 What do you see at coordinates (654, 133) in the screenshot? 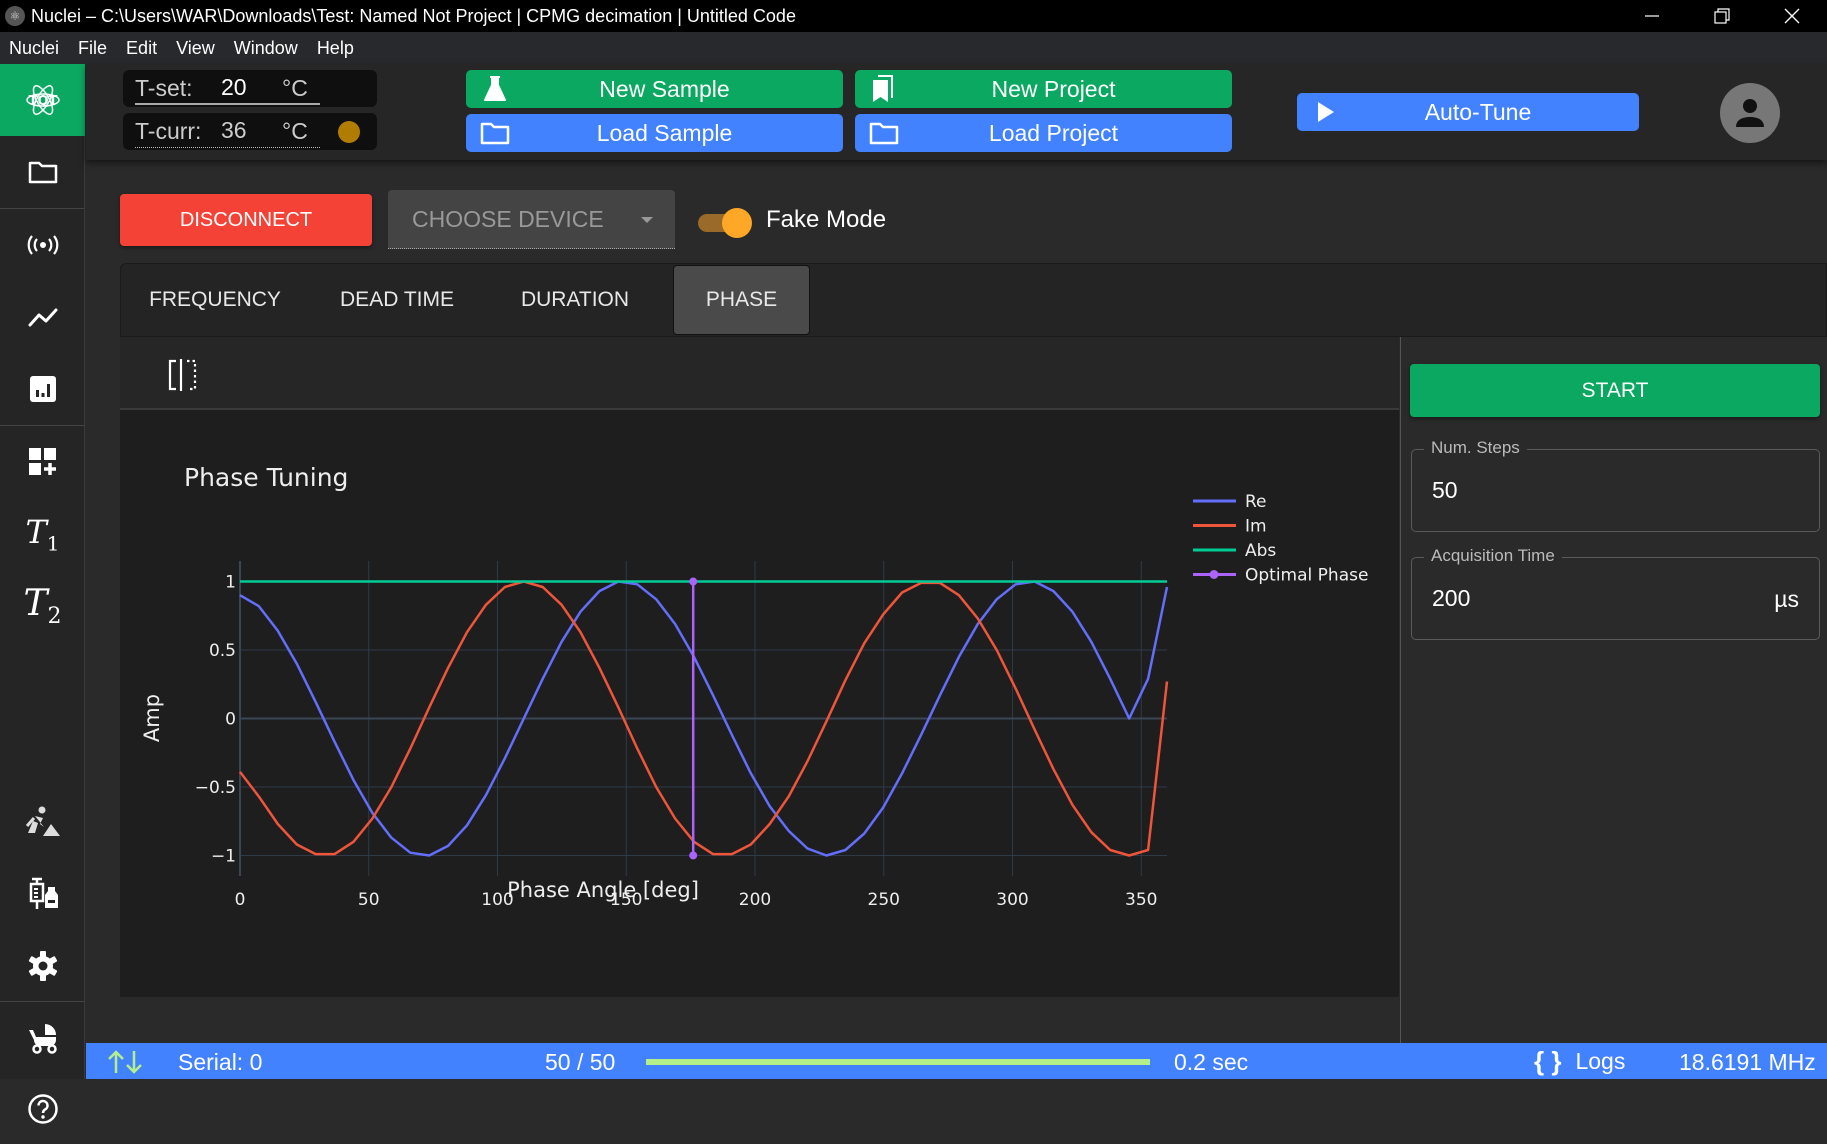
I see `load-sample-button: Load Sample` at bounding box center [654, 133].